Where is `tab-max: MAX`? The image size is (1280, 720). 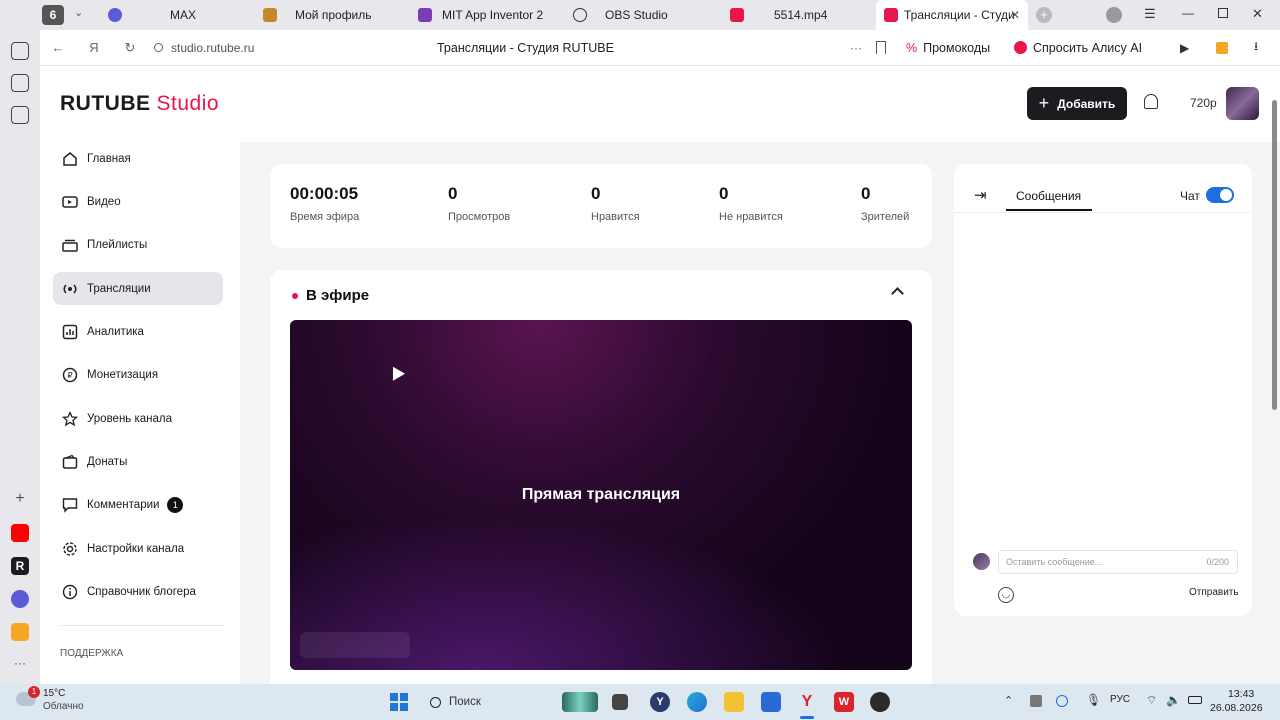 tab-max: MAX is located at coordinates (175, 15).